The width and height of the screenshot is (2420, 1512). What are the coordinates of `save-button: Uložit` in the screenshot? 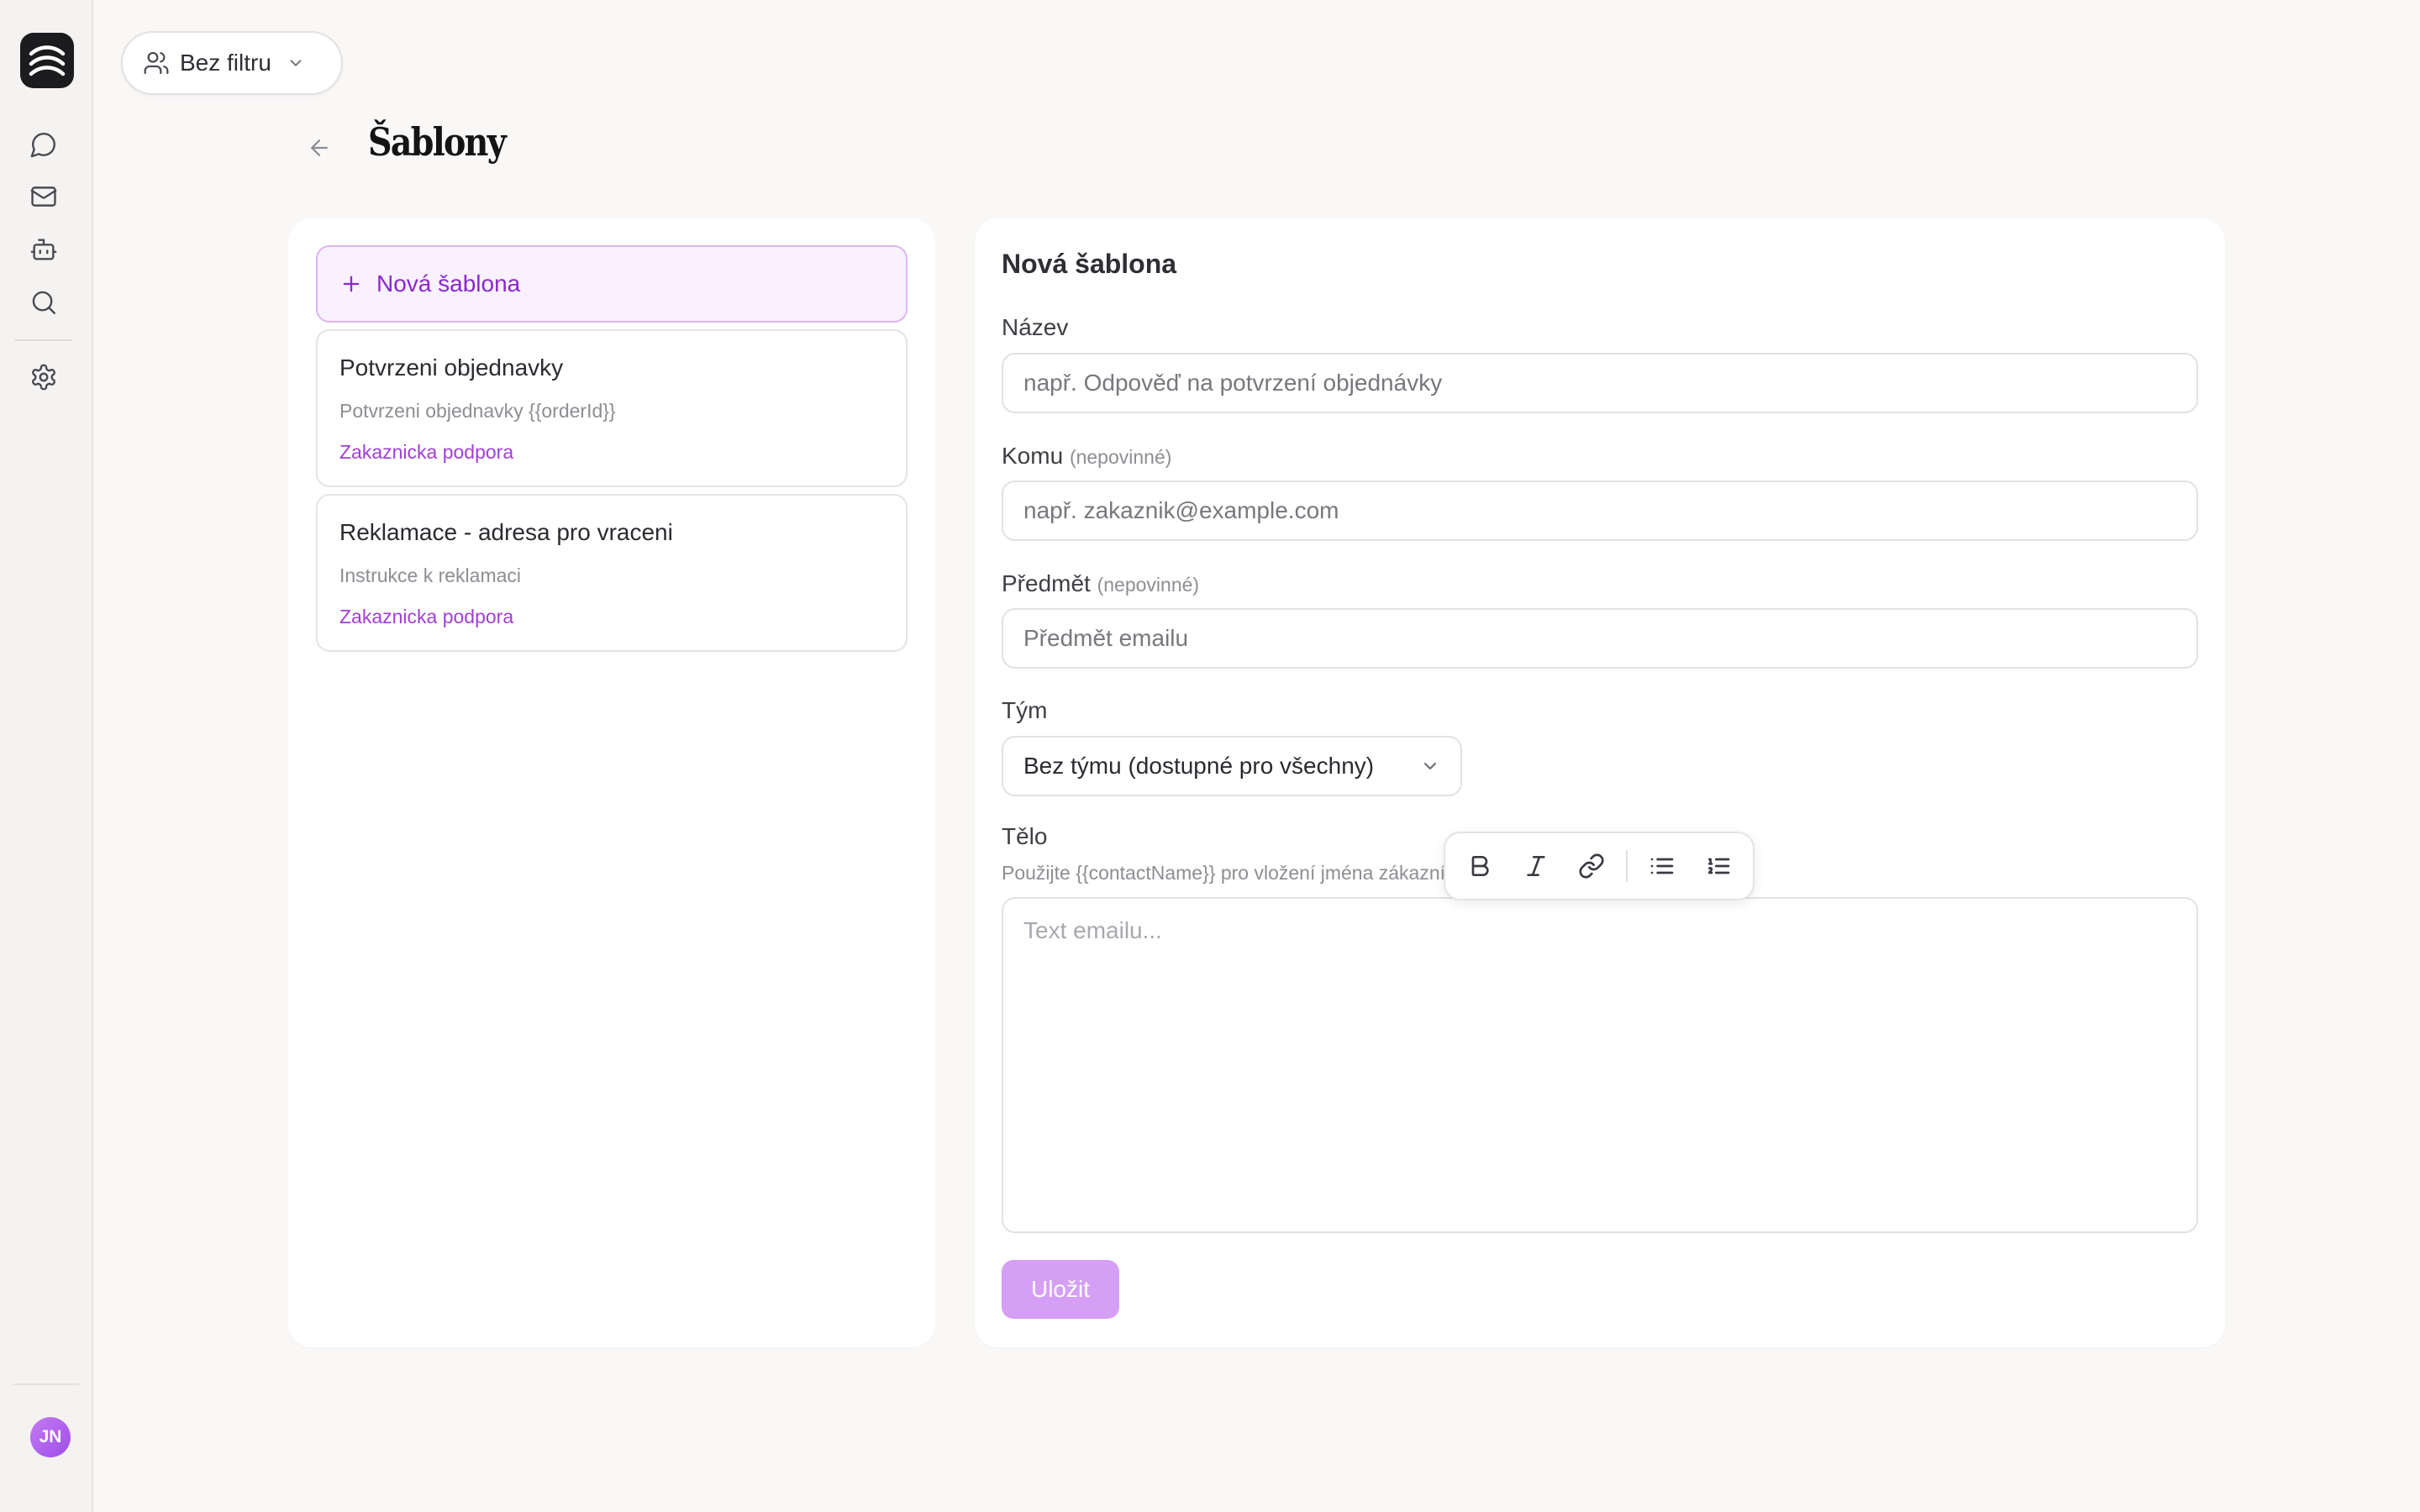 It's located at (1060, 1289).